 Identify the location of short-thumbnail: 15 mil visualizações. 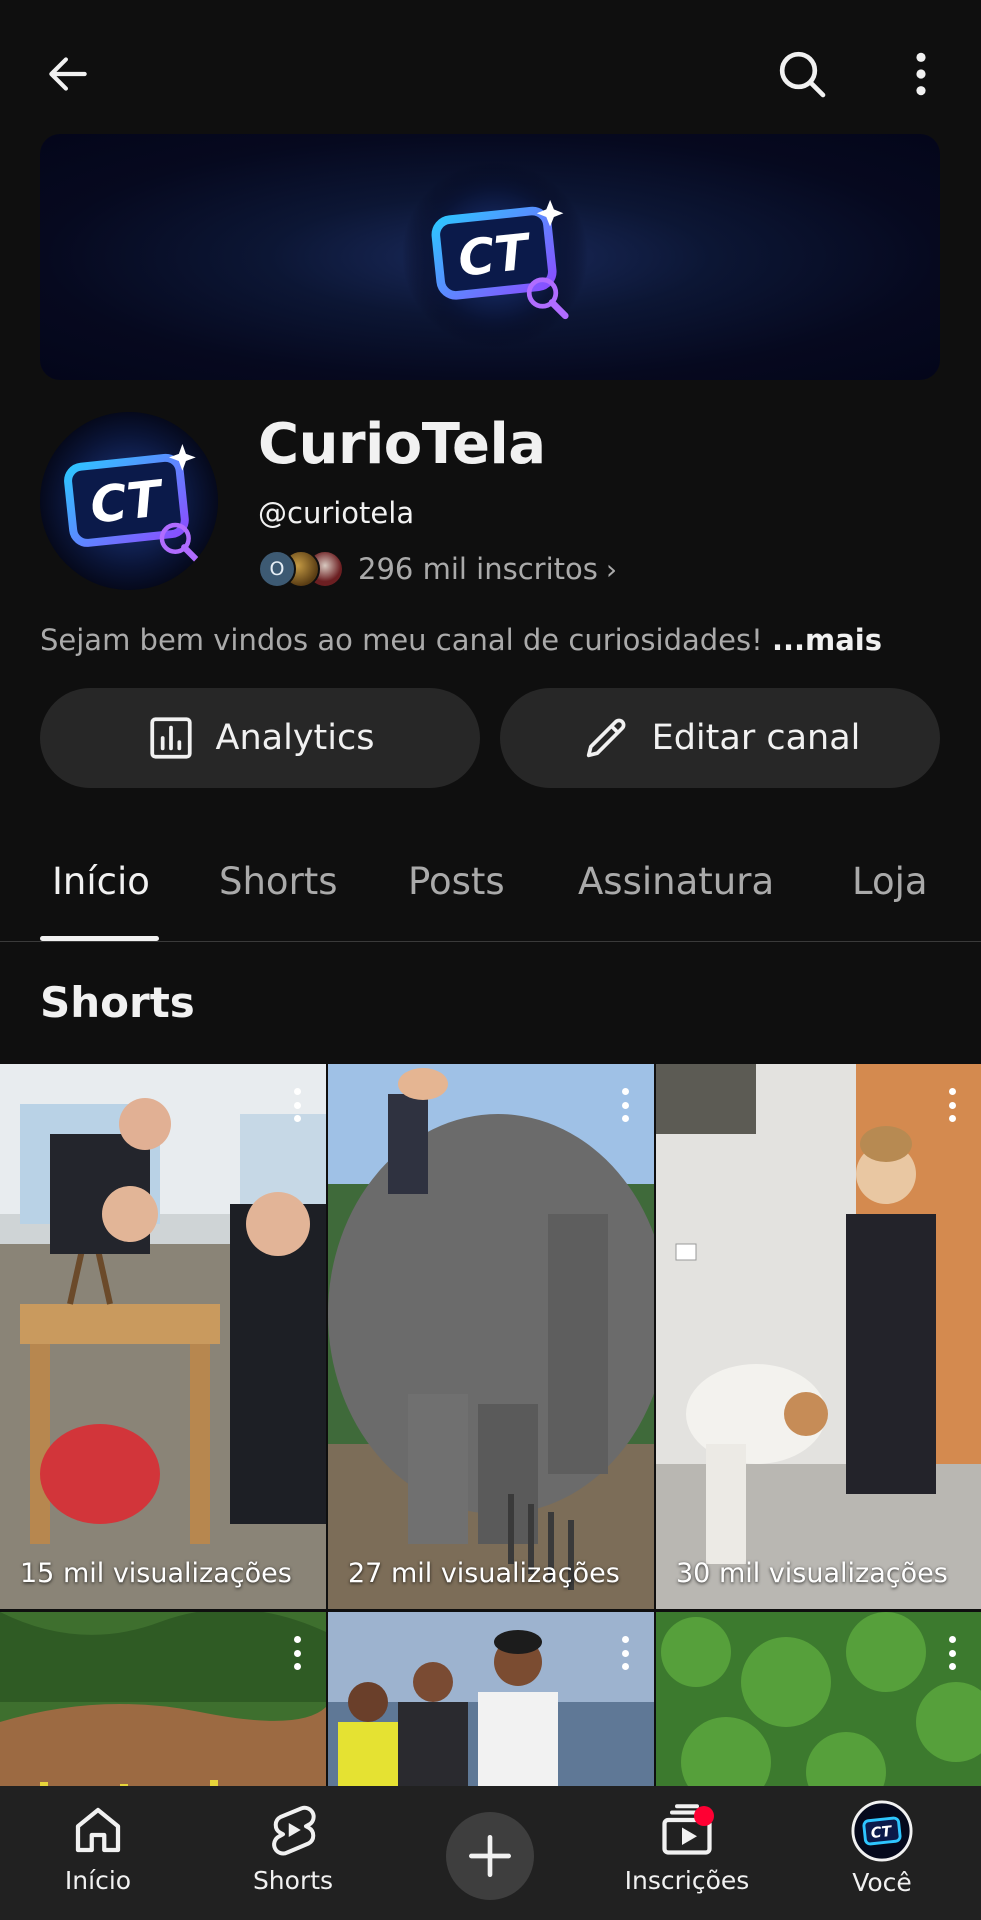
(163, 1336).